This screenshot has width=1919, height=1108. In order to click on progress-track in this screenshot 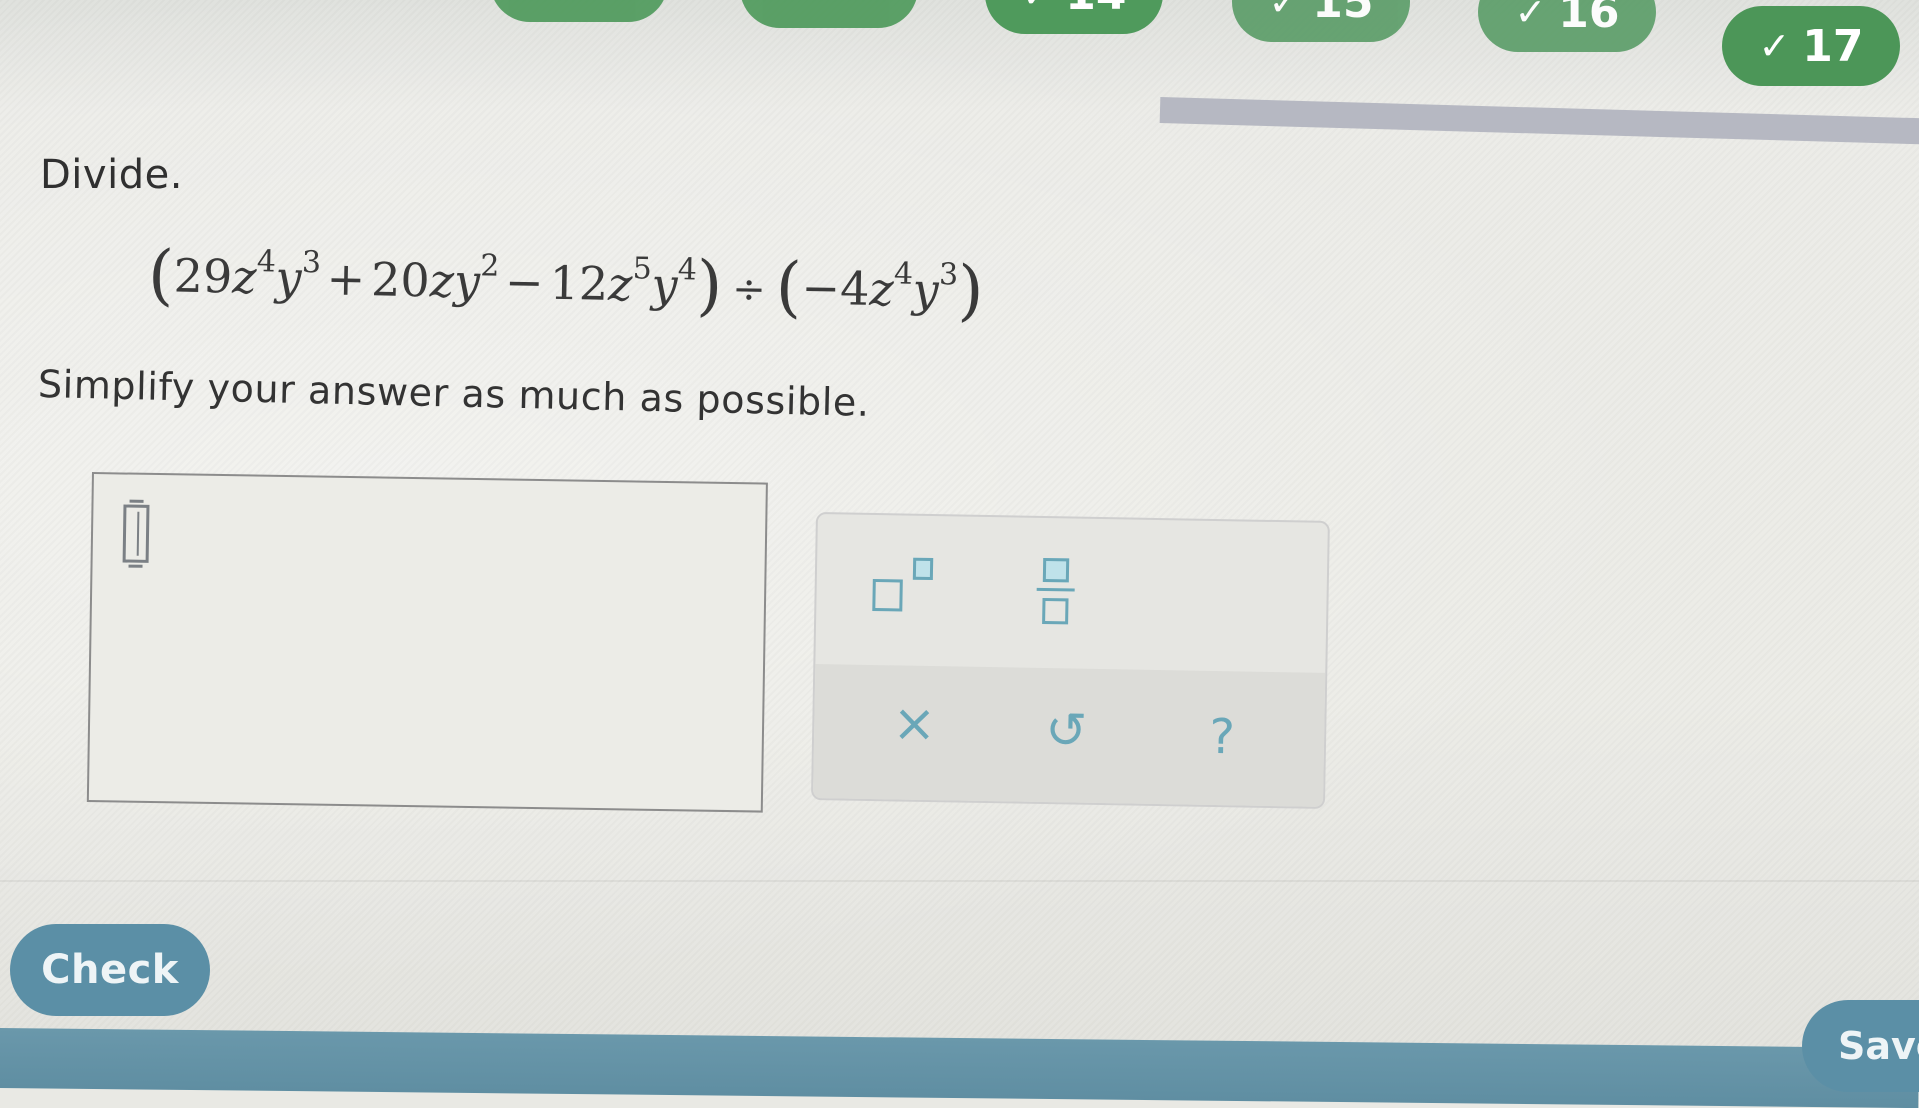, I will do `click(1539, 121)`.